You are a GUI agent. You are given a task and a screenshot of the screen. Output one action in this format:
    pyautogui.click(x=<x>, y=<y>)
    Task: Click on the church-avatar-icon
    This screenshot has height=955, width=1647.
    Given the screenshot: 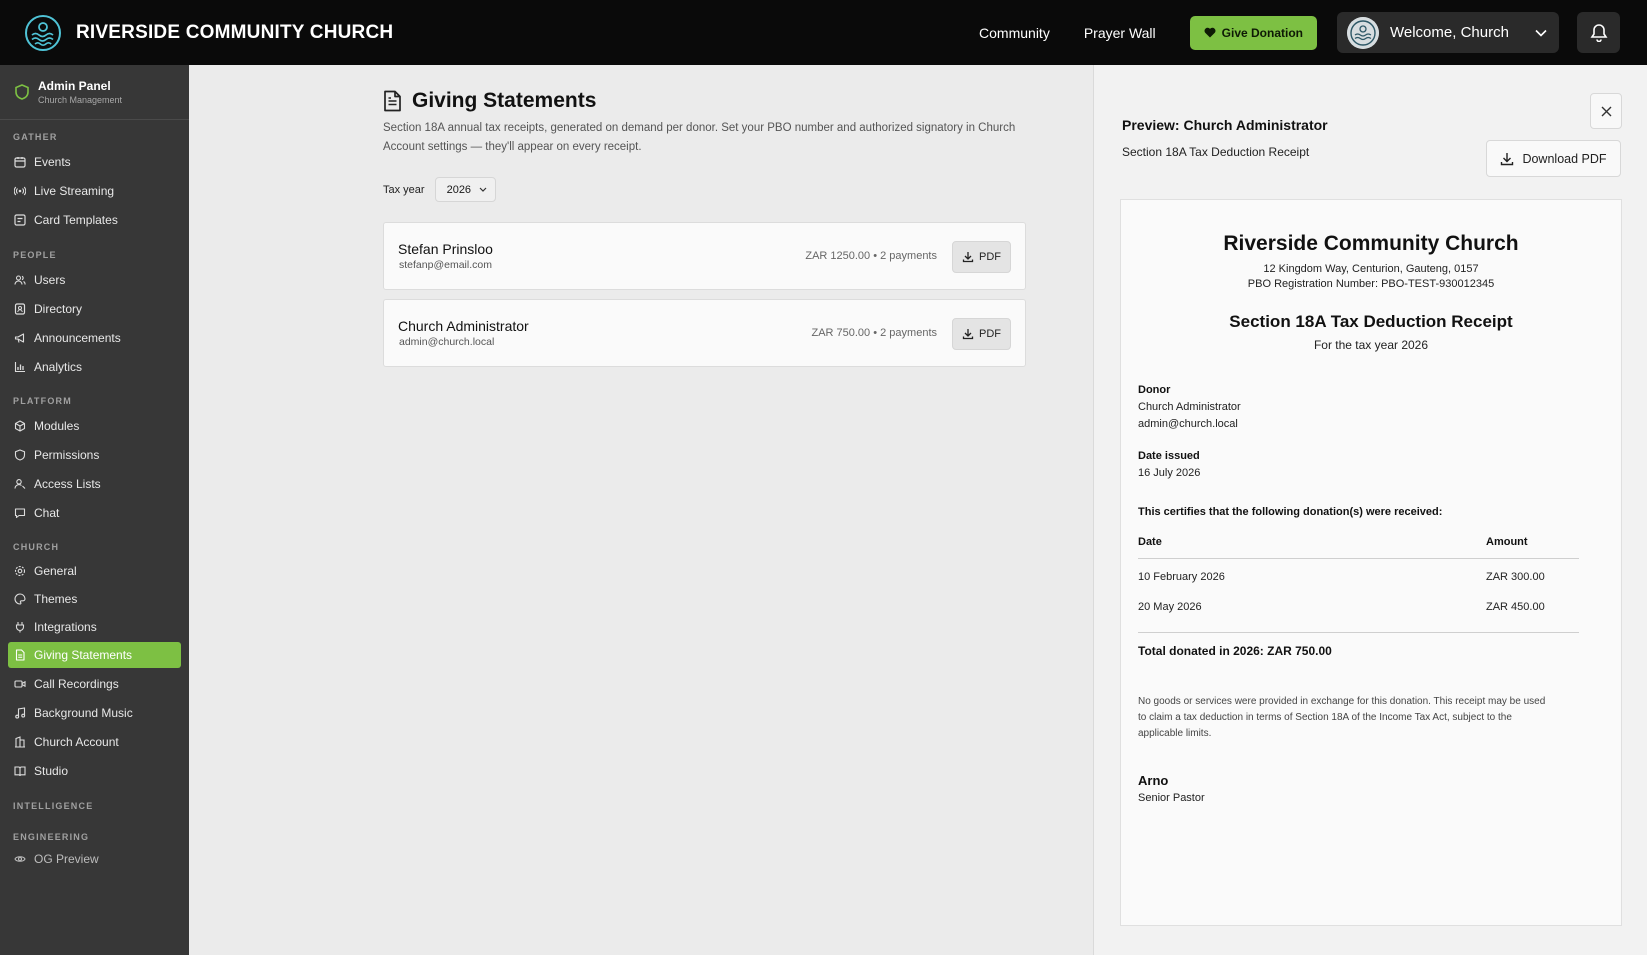 What is the action you would take?
    pyautogui.click(x=1363, y=32)
    